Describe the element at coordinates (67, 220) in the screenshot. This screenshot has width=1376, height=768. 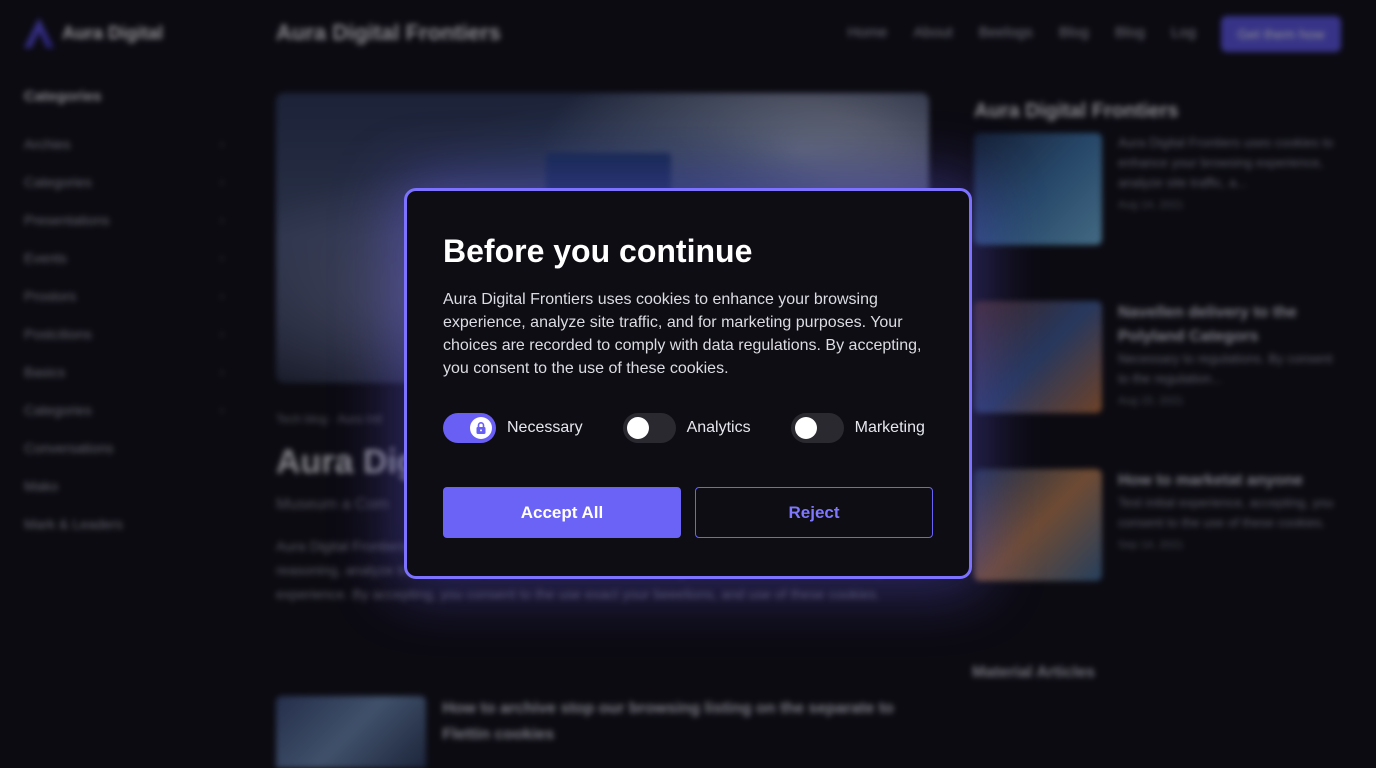
I see `sidebar-item-label: Presentations` at that location.